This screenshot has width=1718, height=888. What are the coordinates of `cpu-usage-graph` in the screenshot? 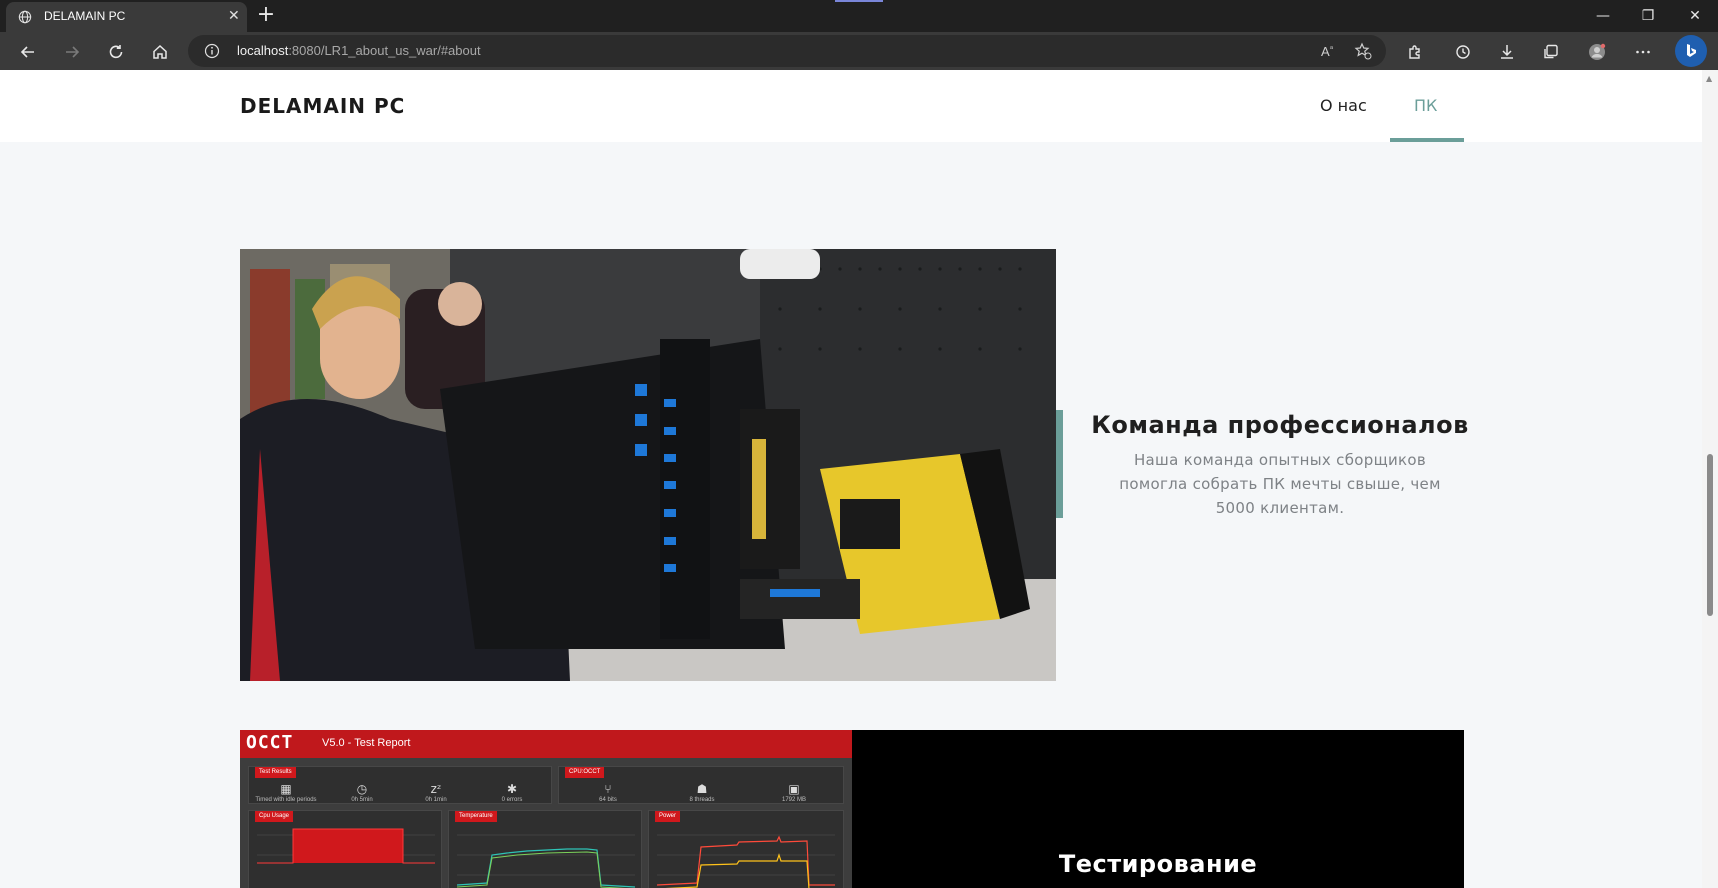 It's located at (346, 846).